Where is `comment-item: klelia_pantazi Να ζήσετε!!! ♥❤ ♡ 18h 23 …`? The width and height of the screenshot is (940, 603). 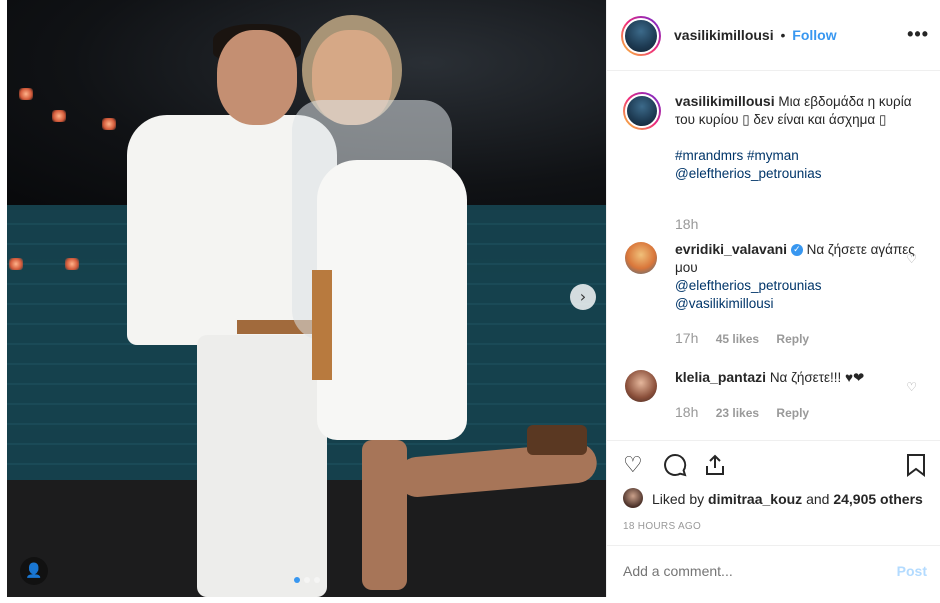 comment-item: klelia_pantazi Να ζήσετε!!! ♥❤ ♡ 18h 23 … is located at coordinates (773, 403).